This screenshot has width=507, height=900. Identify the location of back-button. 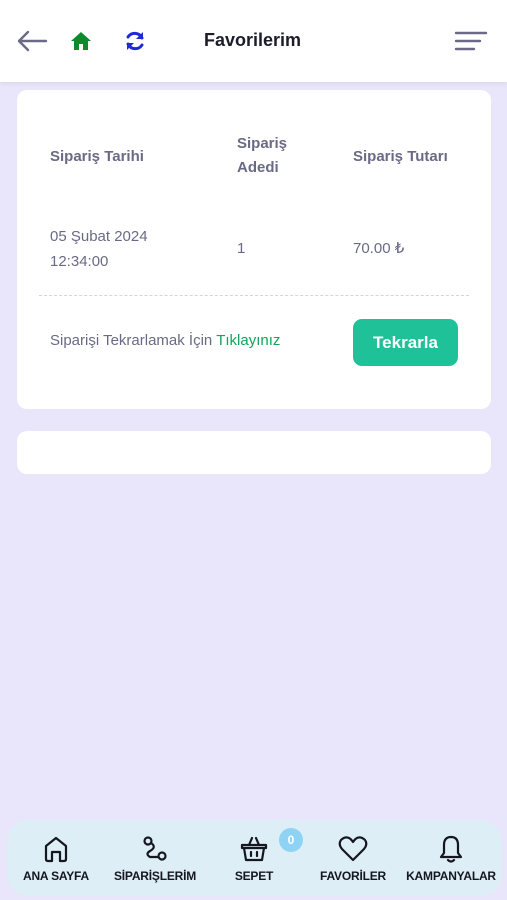
(32, 41).